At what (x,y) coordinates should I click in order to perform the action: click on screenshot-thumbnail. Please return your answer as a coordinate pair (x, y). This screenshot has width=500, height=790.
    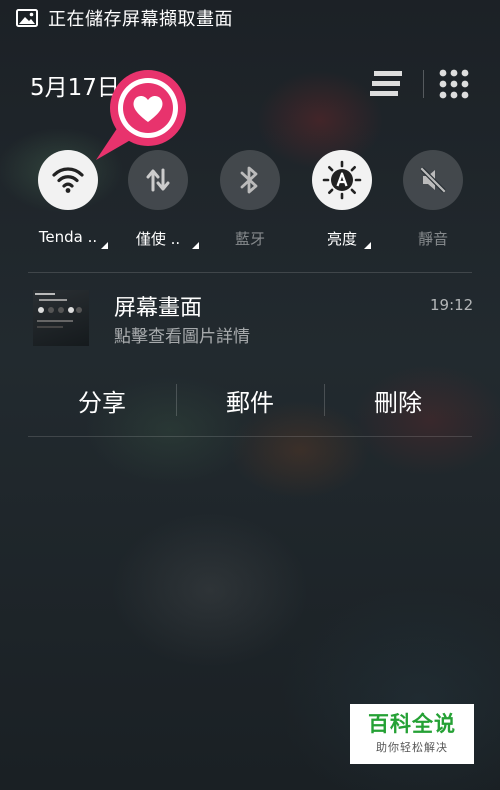
    Looking at the image, I should click on (61, 318).